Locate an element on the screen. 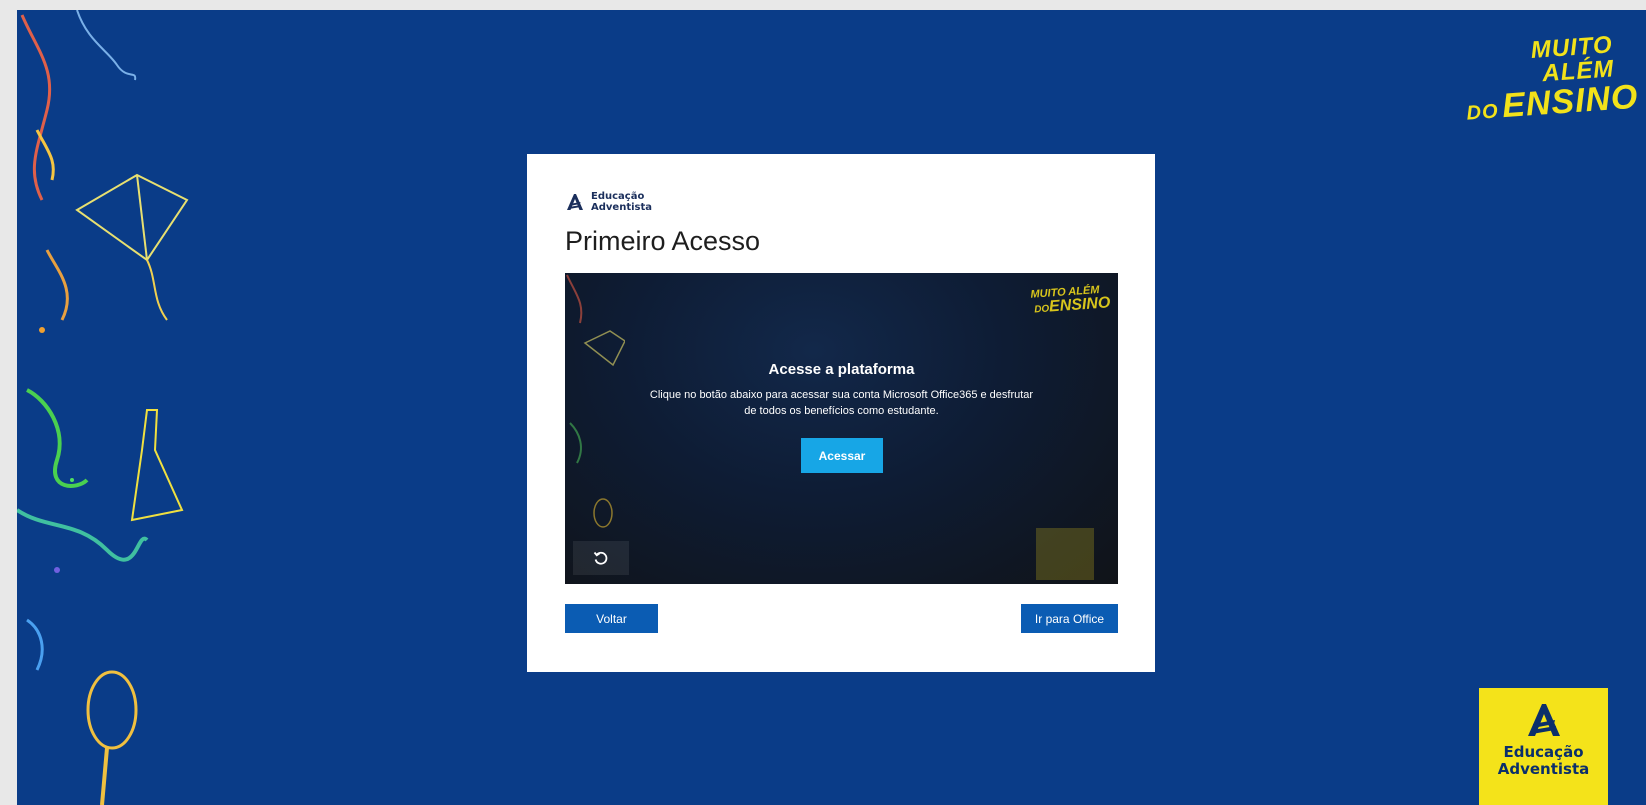 The image size is (1646, 805). brand-line1: Educação is located at coordinates (618, 196).